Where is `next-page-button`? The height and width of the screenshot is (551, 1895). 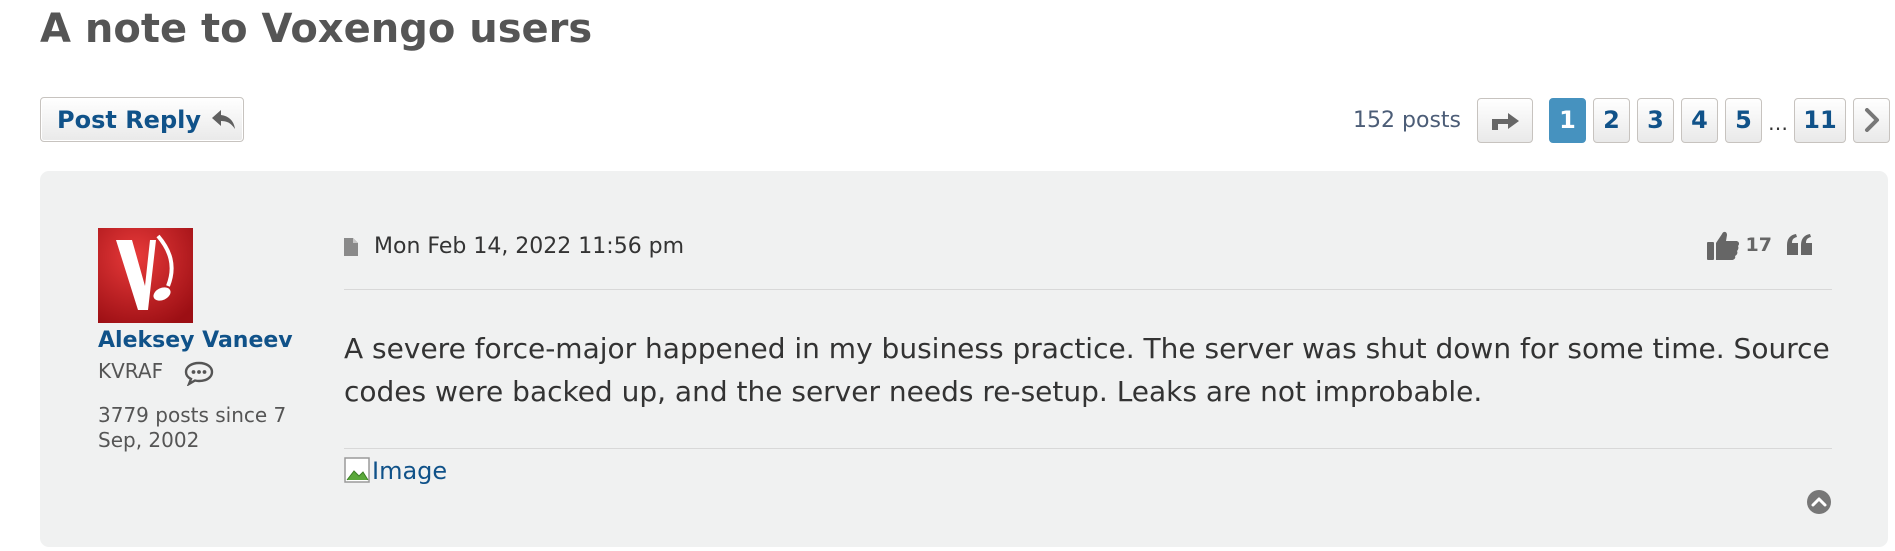
next-page-button is located at coordinates (1871, 120).